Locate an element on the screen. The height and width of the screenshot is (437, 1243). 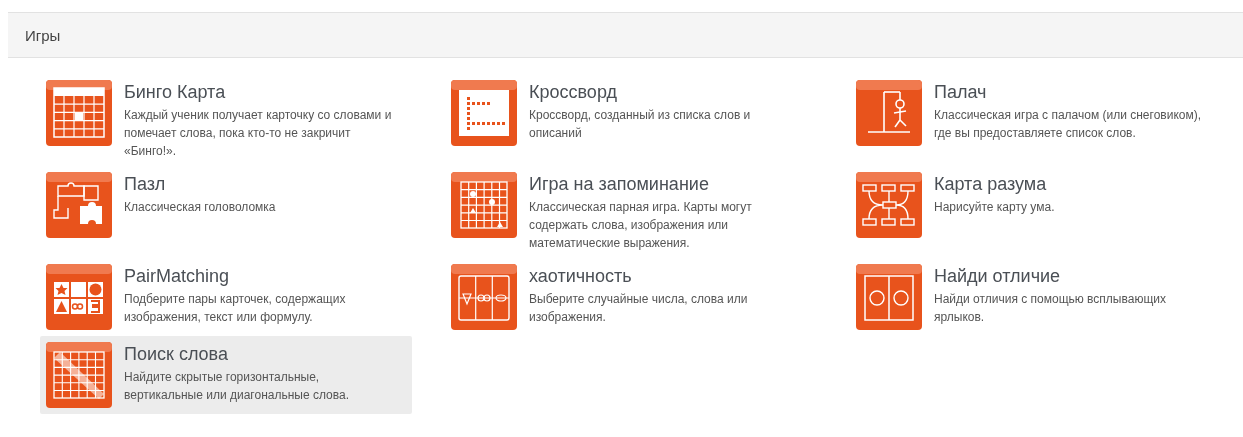
game-item: хаотичность Выберите случайные числа, слова или изображения. is located at coordinates (631, 297).